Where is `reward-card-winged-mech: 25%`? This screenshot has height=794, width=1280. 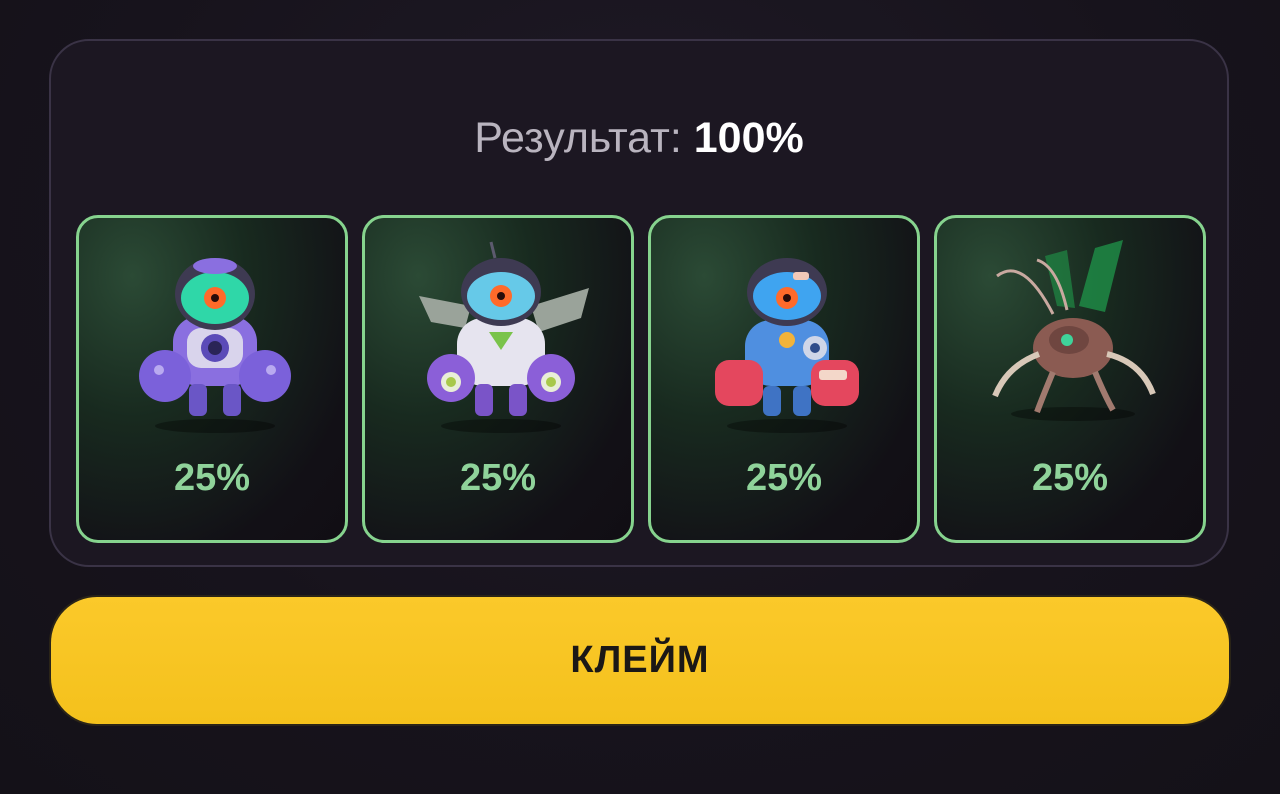
reward-card-winged-mech: 25% is located at coordinates (498, 379).